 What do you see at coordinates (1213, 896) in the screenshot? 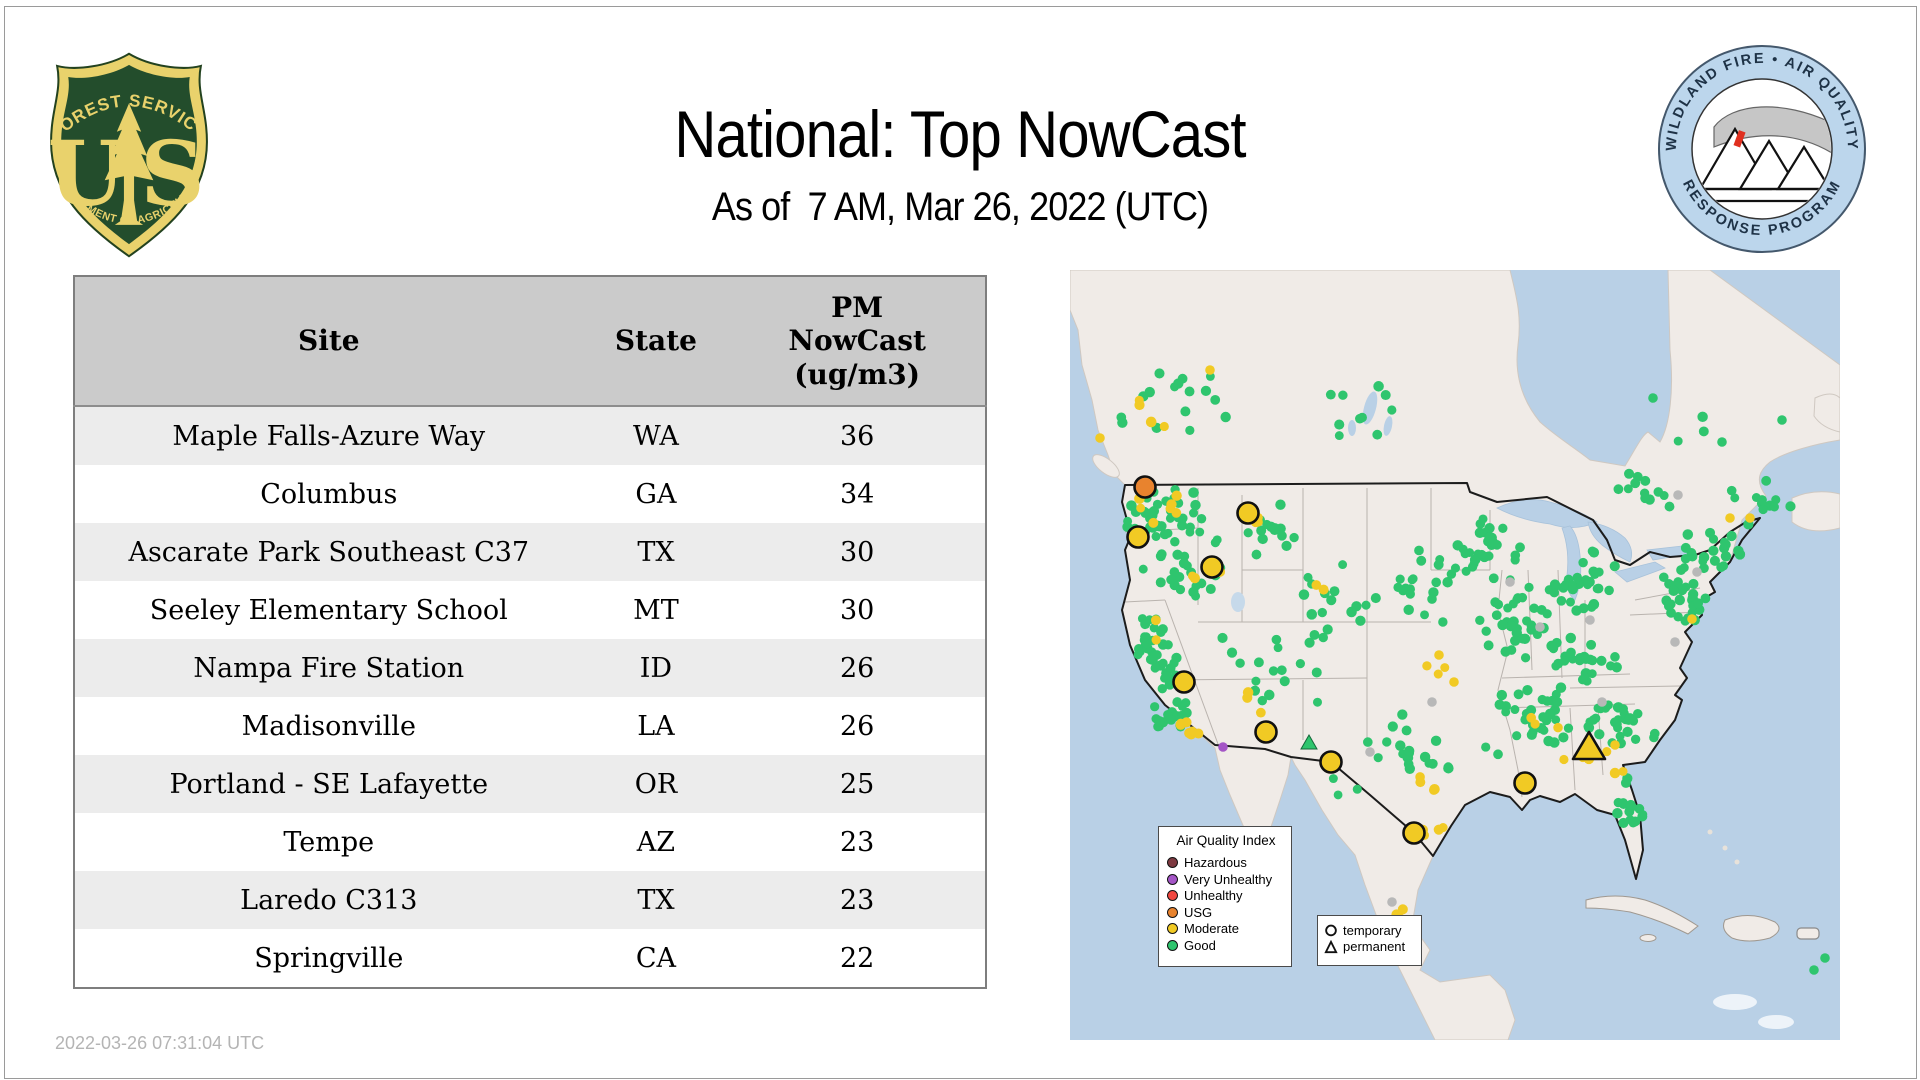
I see `aqi-legend-label: Unhealthy` at bounding box center [1213, 896].